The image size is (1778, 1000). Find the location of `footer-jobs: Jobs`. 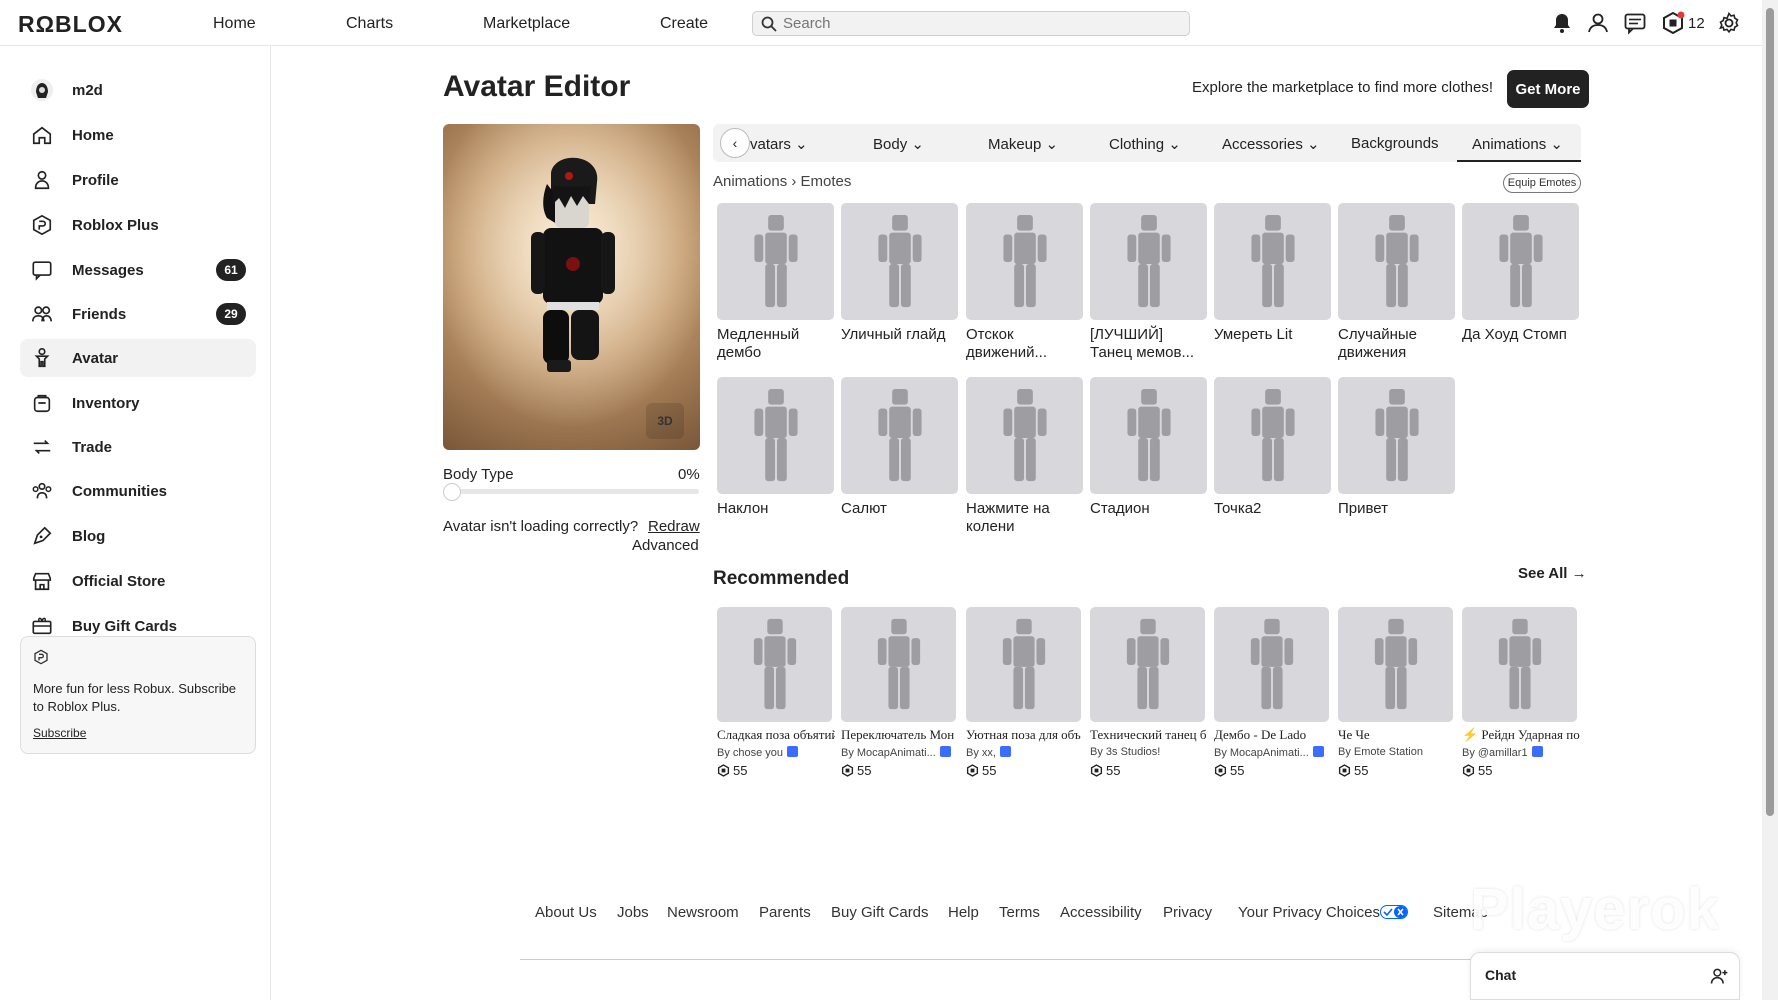

footer-jobs: Jobs is located at coordinates (633, 912).